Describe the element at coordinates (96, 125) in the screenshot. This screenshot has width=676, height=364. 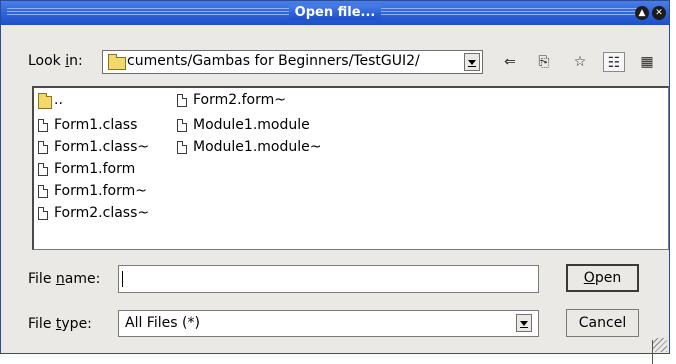
I see `list-item-label: Form1.class` at that location.